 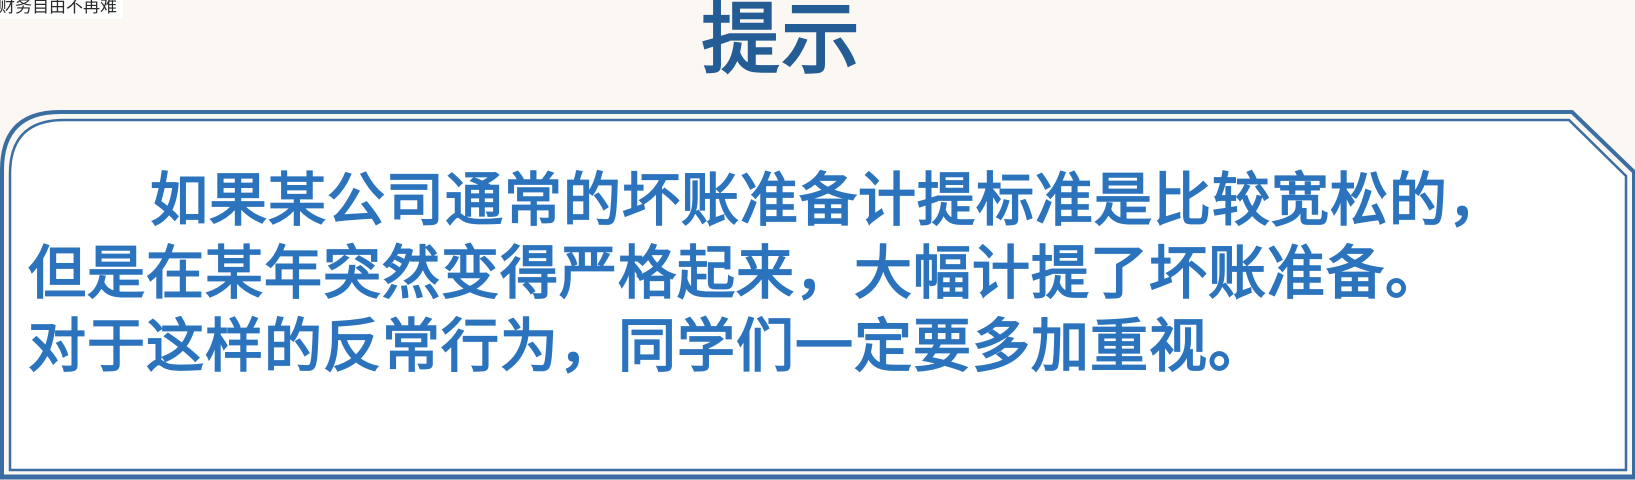 I want to click on body-line-1: 如果某公司通常的坏账准备计提标准是比较宽松的，, so click(x=829, y=200).